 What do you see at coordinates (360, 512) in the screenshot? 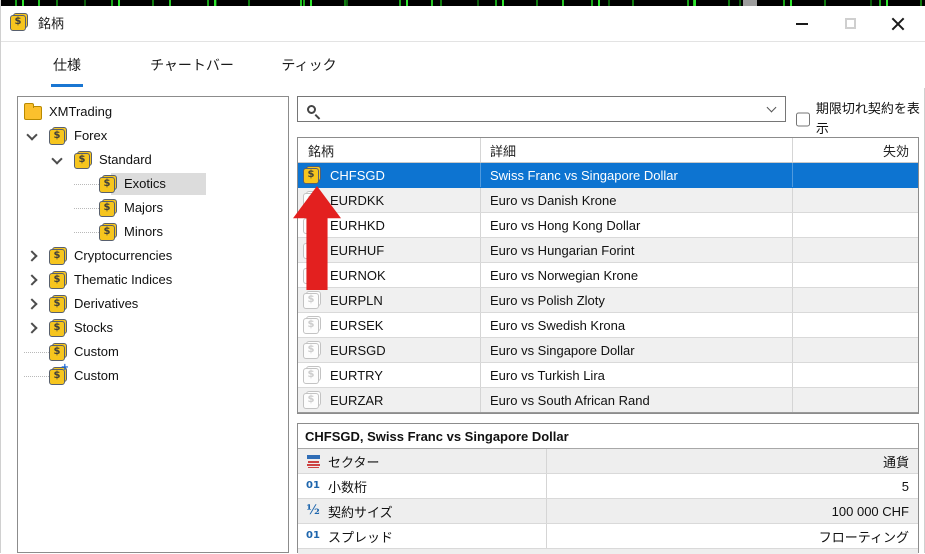
I see `detail-label: 契約サイズ` at bounding box center [360, 512].